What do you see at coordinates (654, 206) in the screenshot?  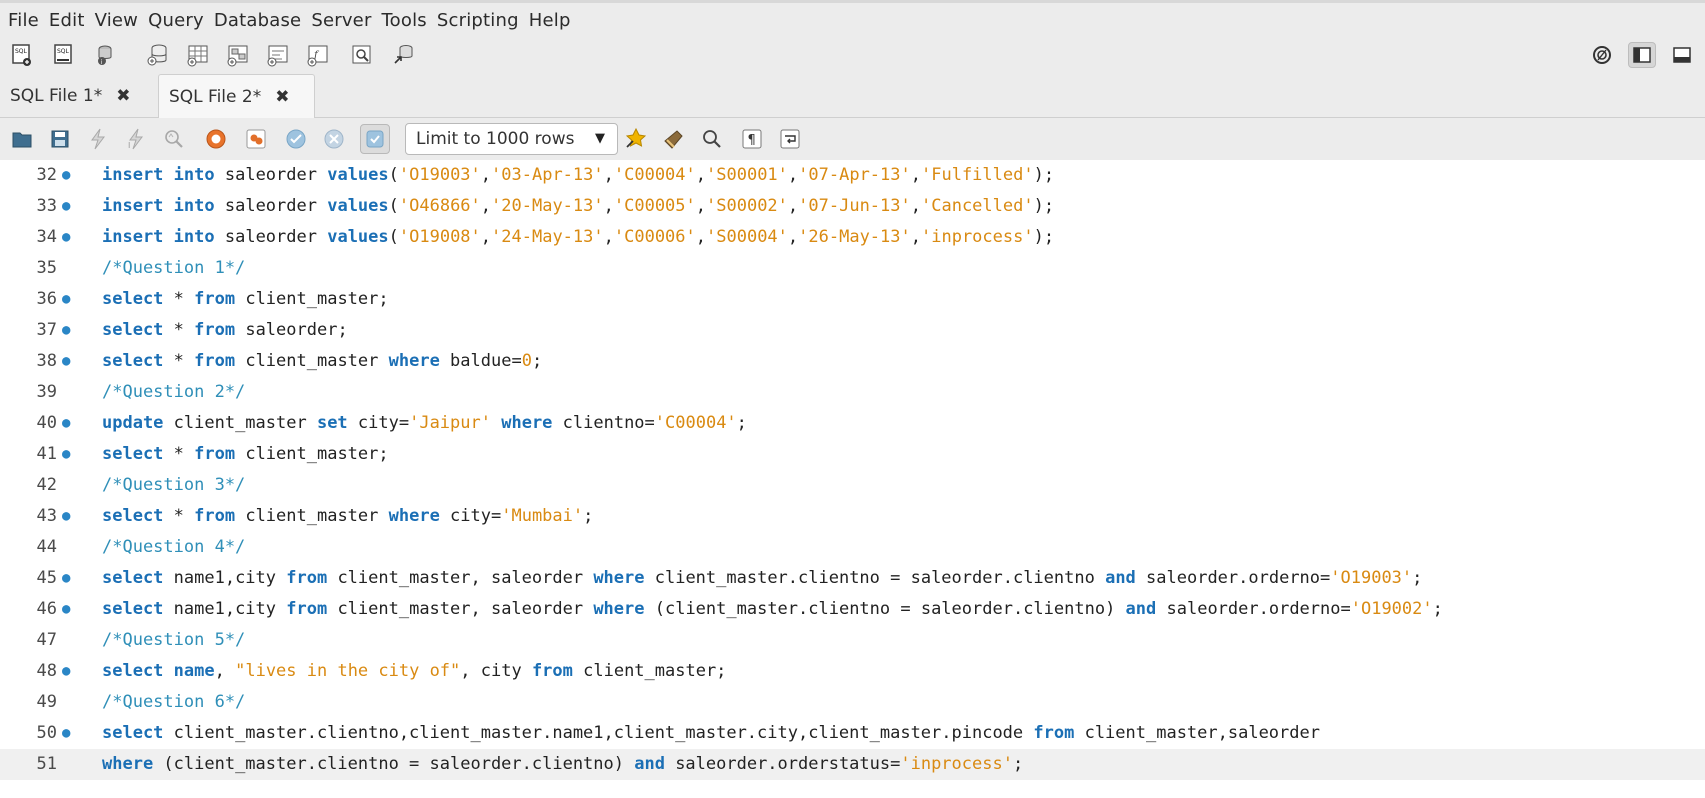 I see `string-token: 'C00005'` at bounding box center [654, 206].